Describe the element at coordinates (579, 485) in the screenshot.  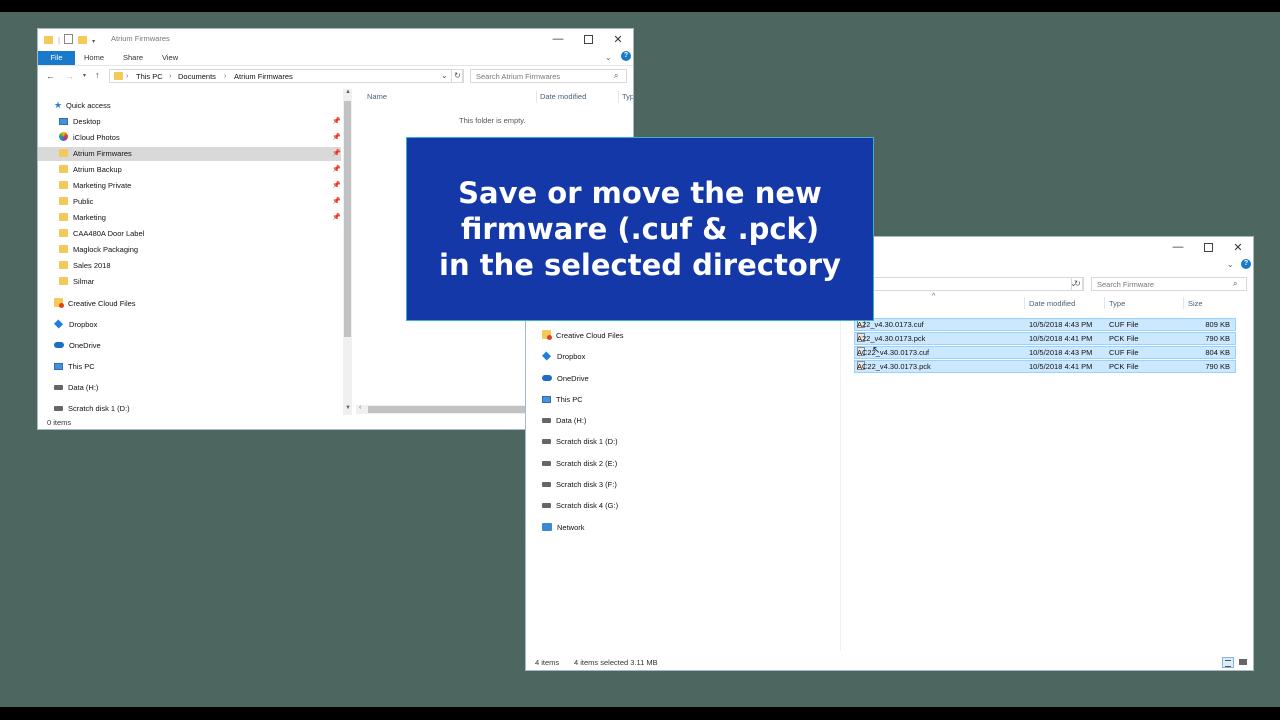
I see `nav-scratch-disk-3: Scratch disk 3 (F:)` at that location.